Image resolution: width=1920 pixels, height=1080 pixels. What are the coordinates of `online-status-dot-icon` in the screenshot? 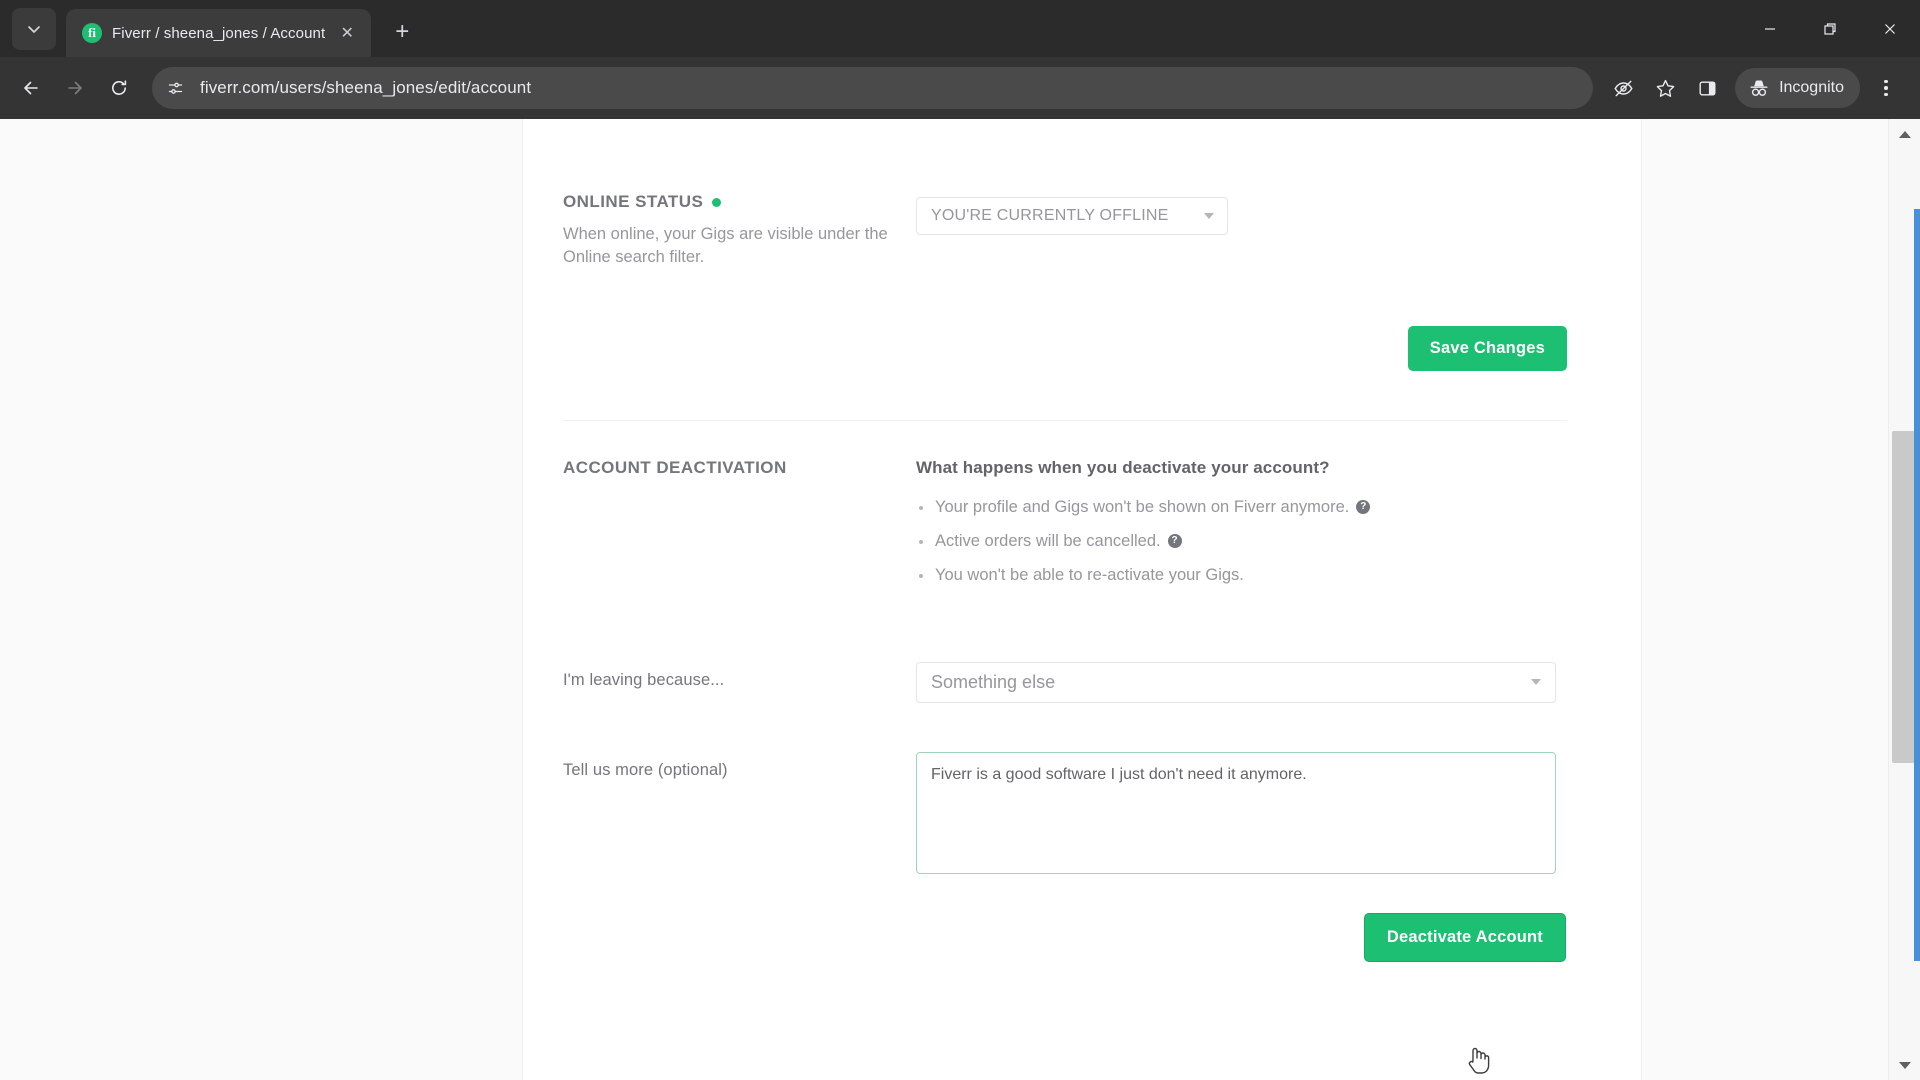 It's located at (717, 202).